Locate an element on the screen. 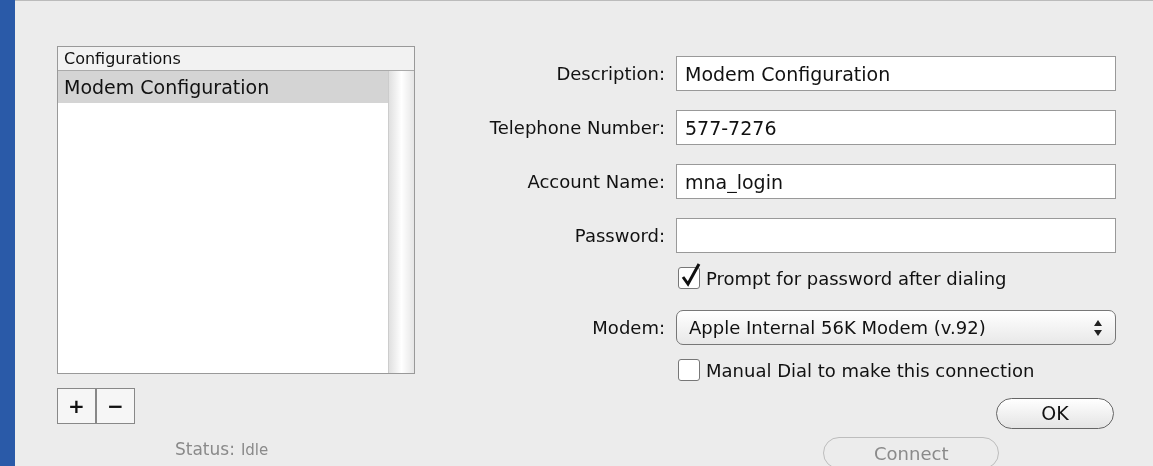 The image size is (1153, 466). checkbox-label: Manual Dial to make this connection is located at coordinates (870, 370).